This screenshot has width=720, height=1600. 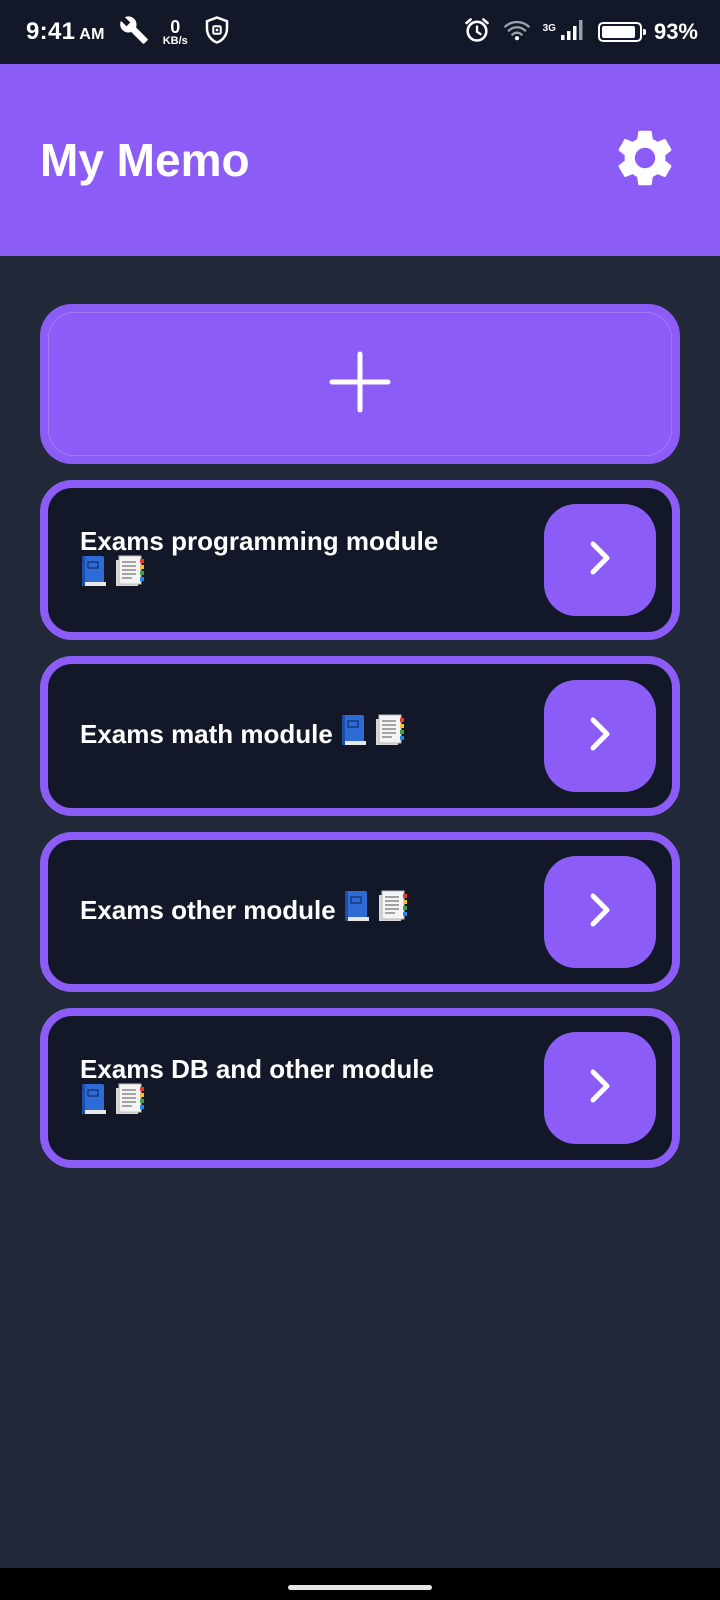 What do you see at coordinates (145, 160) in the screenshot?
I see `page-title: My Memo` at bounding box center [145, 160].